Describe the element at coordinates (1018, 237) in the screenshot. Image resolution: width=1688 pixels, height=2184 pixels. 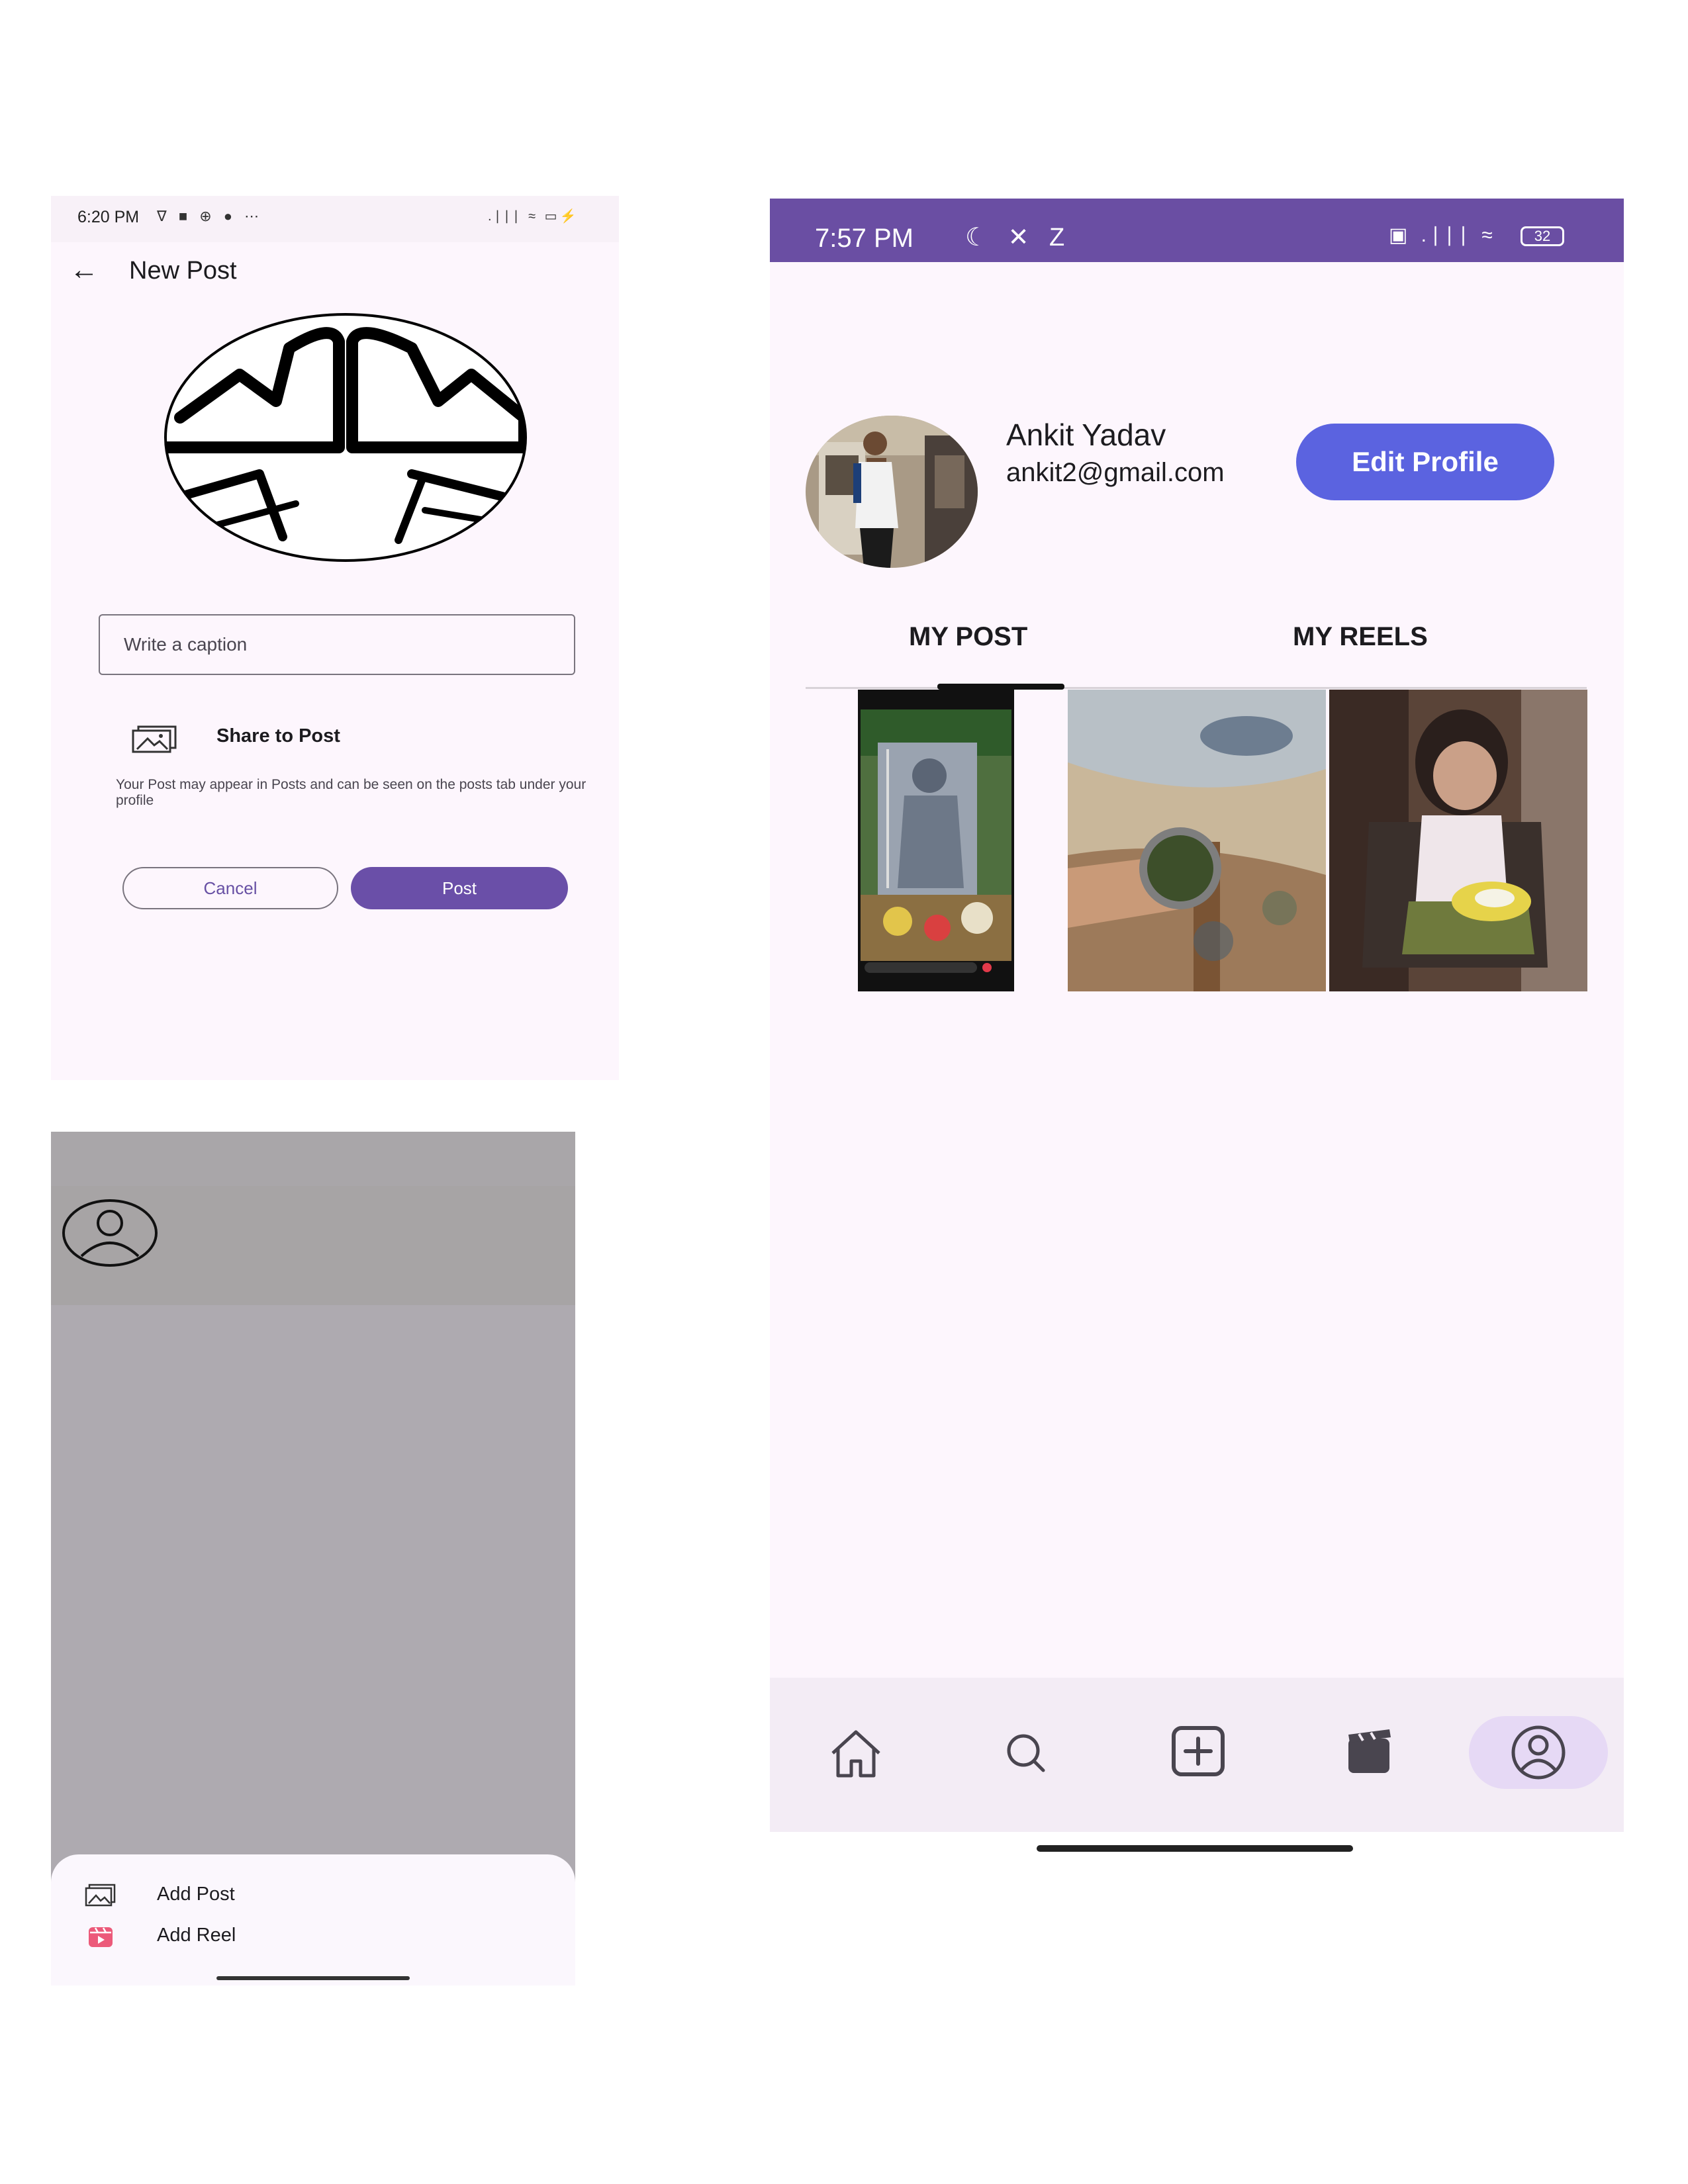
I see `status-notification-icons: ☾ ✕ Z` at that location.